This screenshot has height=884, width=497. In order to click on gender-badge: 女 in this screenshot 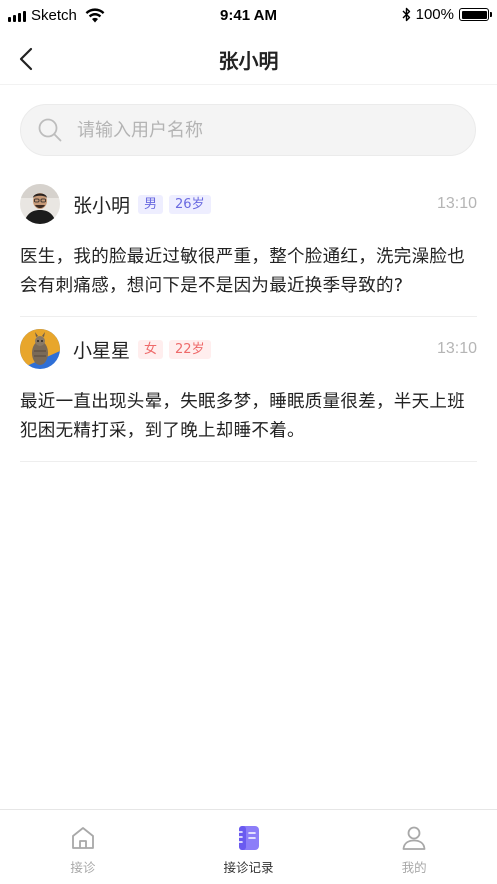, I will do `click(151, 349)`.